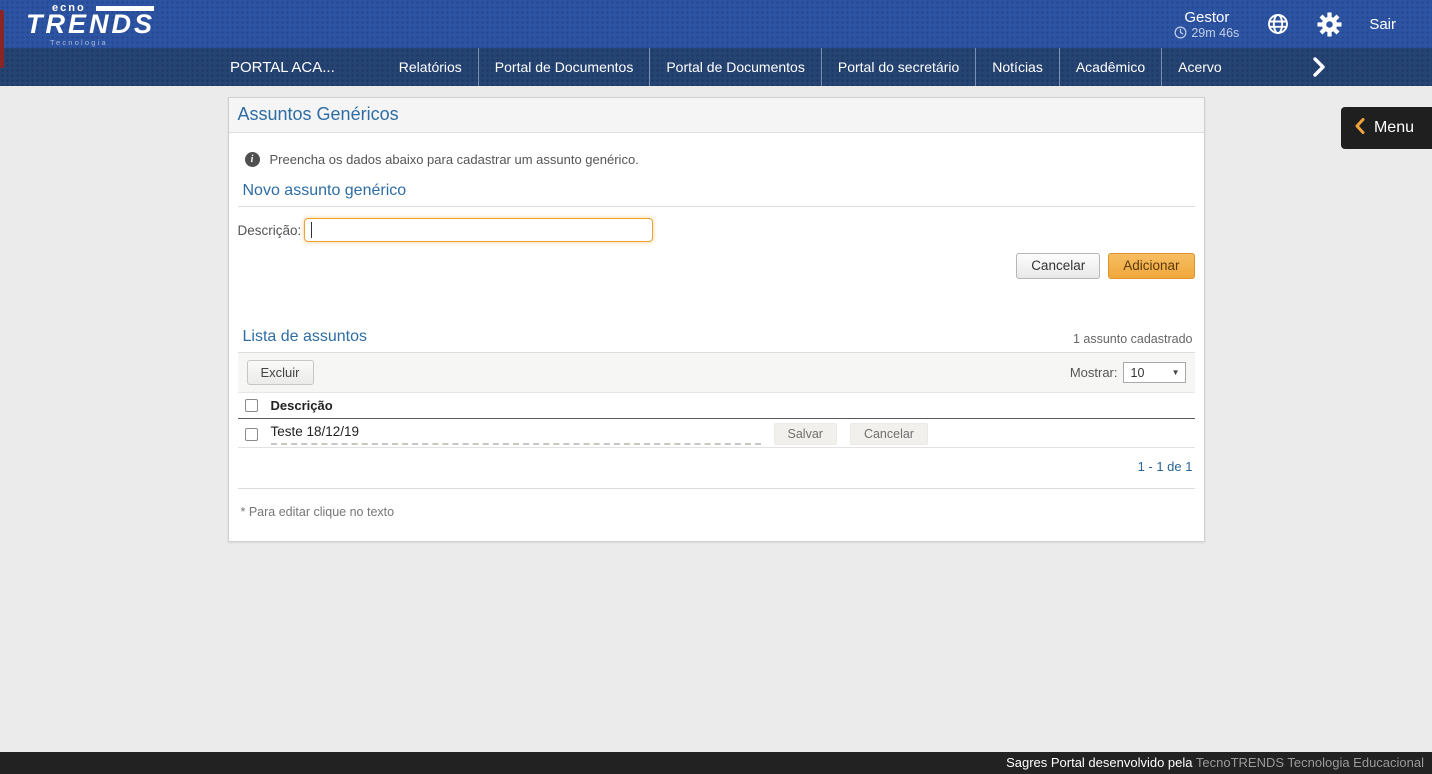 Image resolution: width=1432 pixels, height=774 pixels. What do you see at coordinates (1180, 32) in the screenshot?
I see `clock-icon` at bounding box center [1180, 32].